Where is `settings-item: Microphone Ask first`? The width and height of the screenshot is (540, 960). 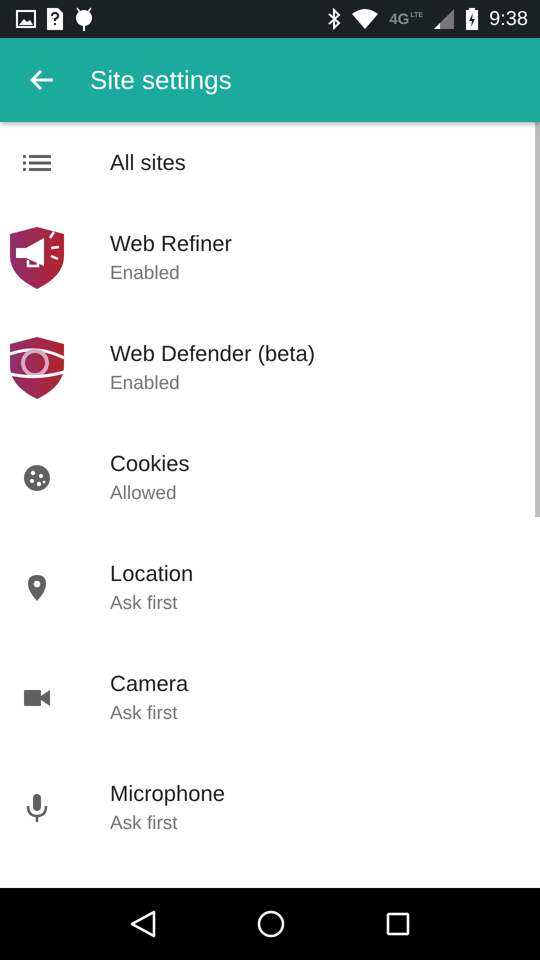
settings-item: Microphone Ask first is located at coordinates (267, 808).